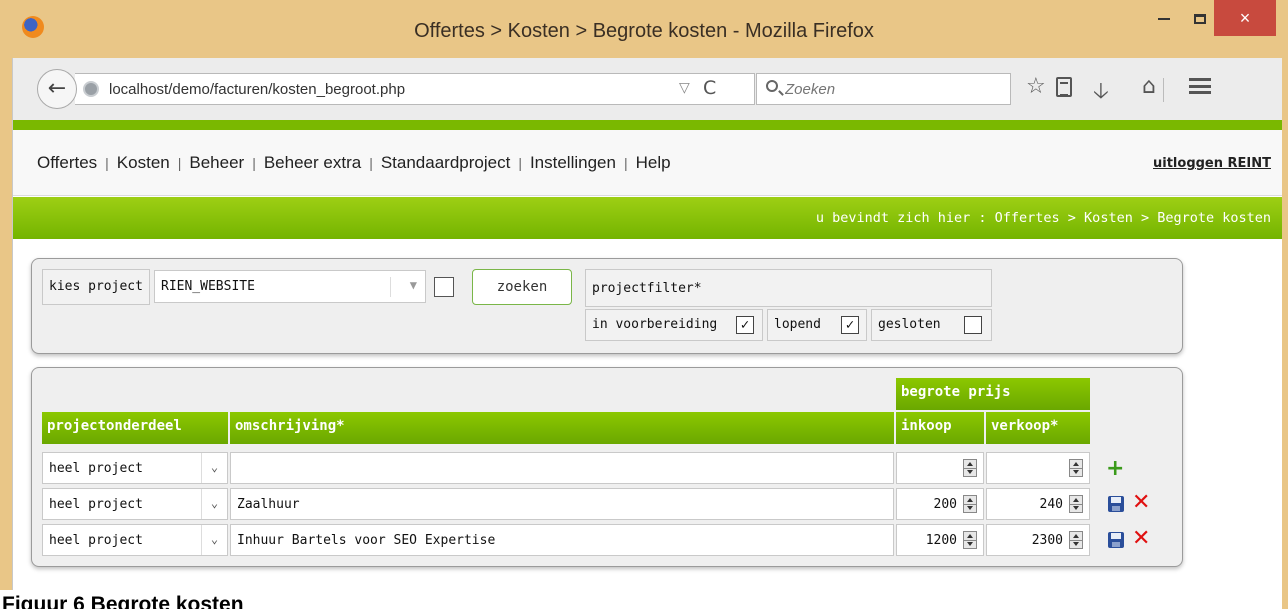  What do you see at coordinates (684, 88) in the screenshot?
I see `url-history-dropdown-icon: ▽` at bounding box center [684, 88].